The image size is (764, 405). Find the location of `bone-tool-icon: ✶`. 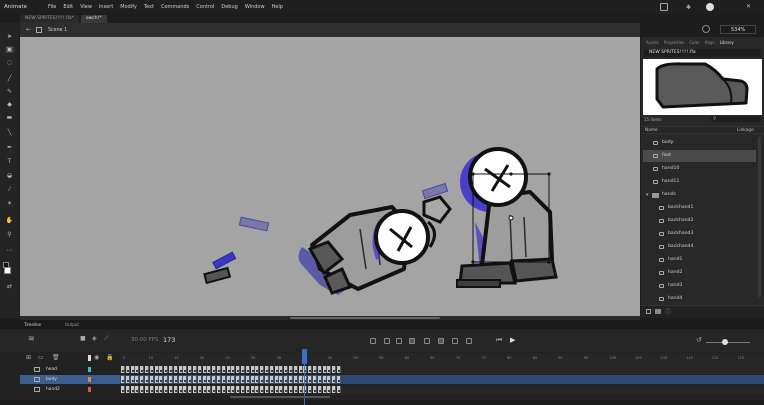

bone-tool-icon: ✶ is located at coordinates (9, 203).